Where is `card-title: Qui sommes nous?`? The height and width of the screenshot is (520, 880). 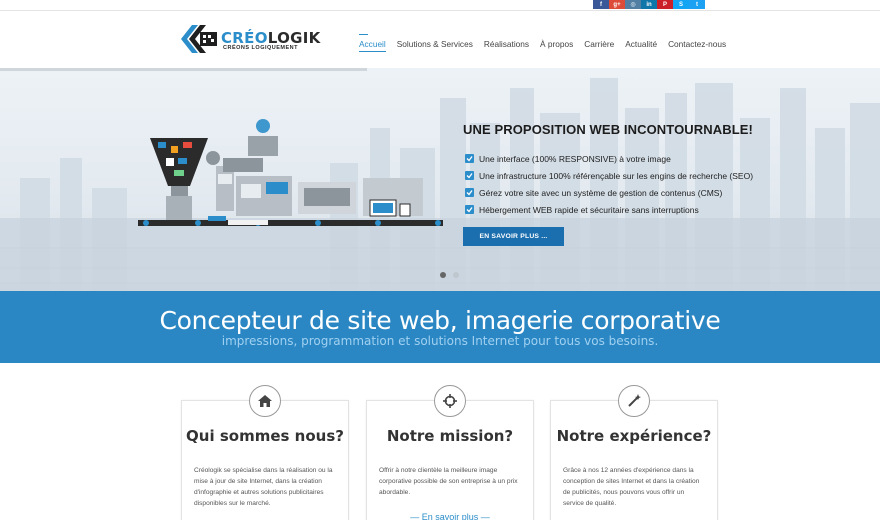 card-title: Qui sommes nous? is located at coordinates (265, 436).